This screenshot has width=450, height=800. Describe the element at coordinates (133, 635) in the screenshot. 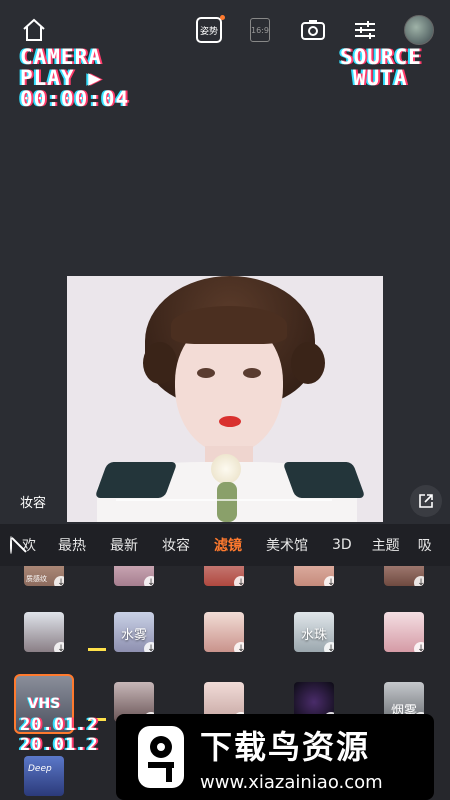

I see `filter-label: 水雾` at that location.